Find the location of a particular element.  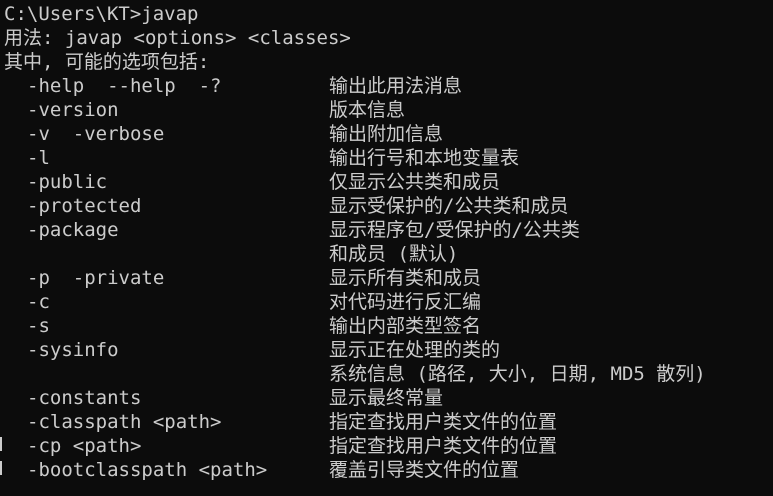

options-header: 其中, 可能的选项包括: is located at coordinates (107, 62).